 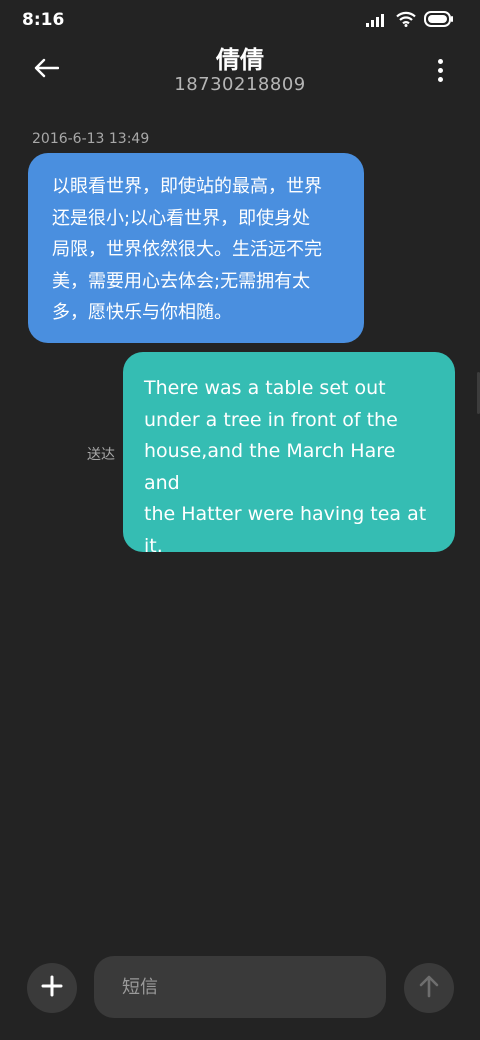 I want to click on message-line: 还是很小;以心看世界，即使身处, so click(x=181, y=218).